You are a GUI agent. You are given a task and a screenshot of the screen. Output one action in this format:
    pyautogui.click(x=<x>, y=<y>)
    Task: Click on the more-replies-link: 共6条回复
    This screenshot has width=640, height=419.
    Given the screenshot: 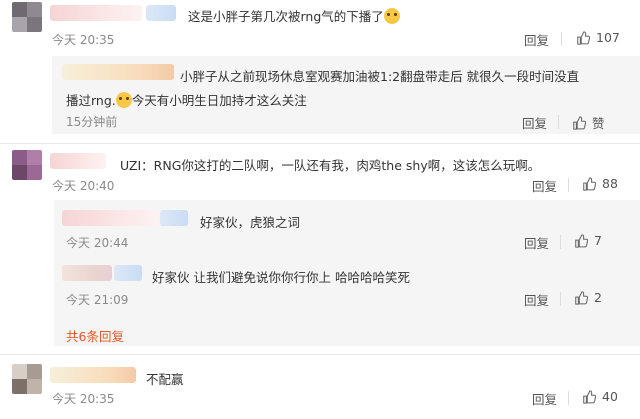 What is the action you would take?
    pyautogui.click(x=95, y=335)
    